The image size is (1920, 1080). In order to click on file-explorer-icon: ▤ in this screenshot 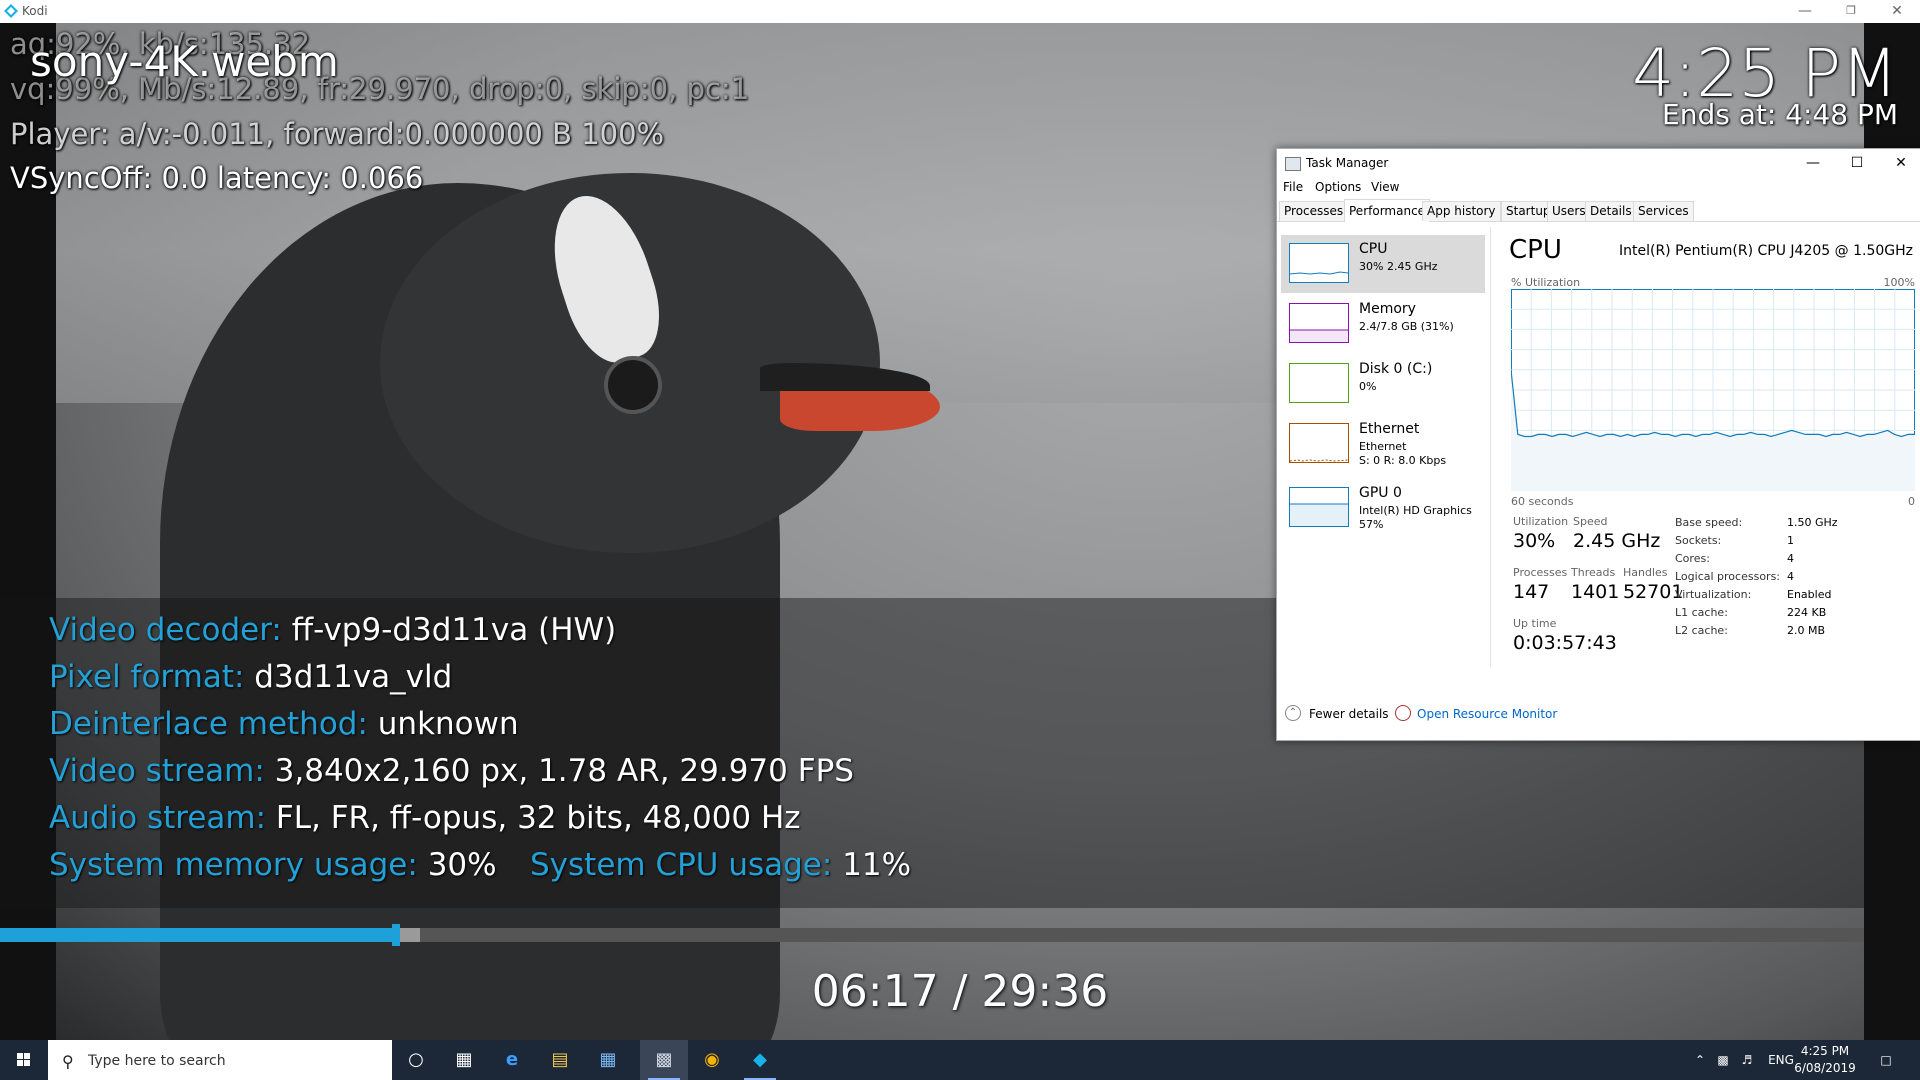, I will do `click(560, 1060)`.